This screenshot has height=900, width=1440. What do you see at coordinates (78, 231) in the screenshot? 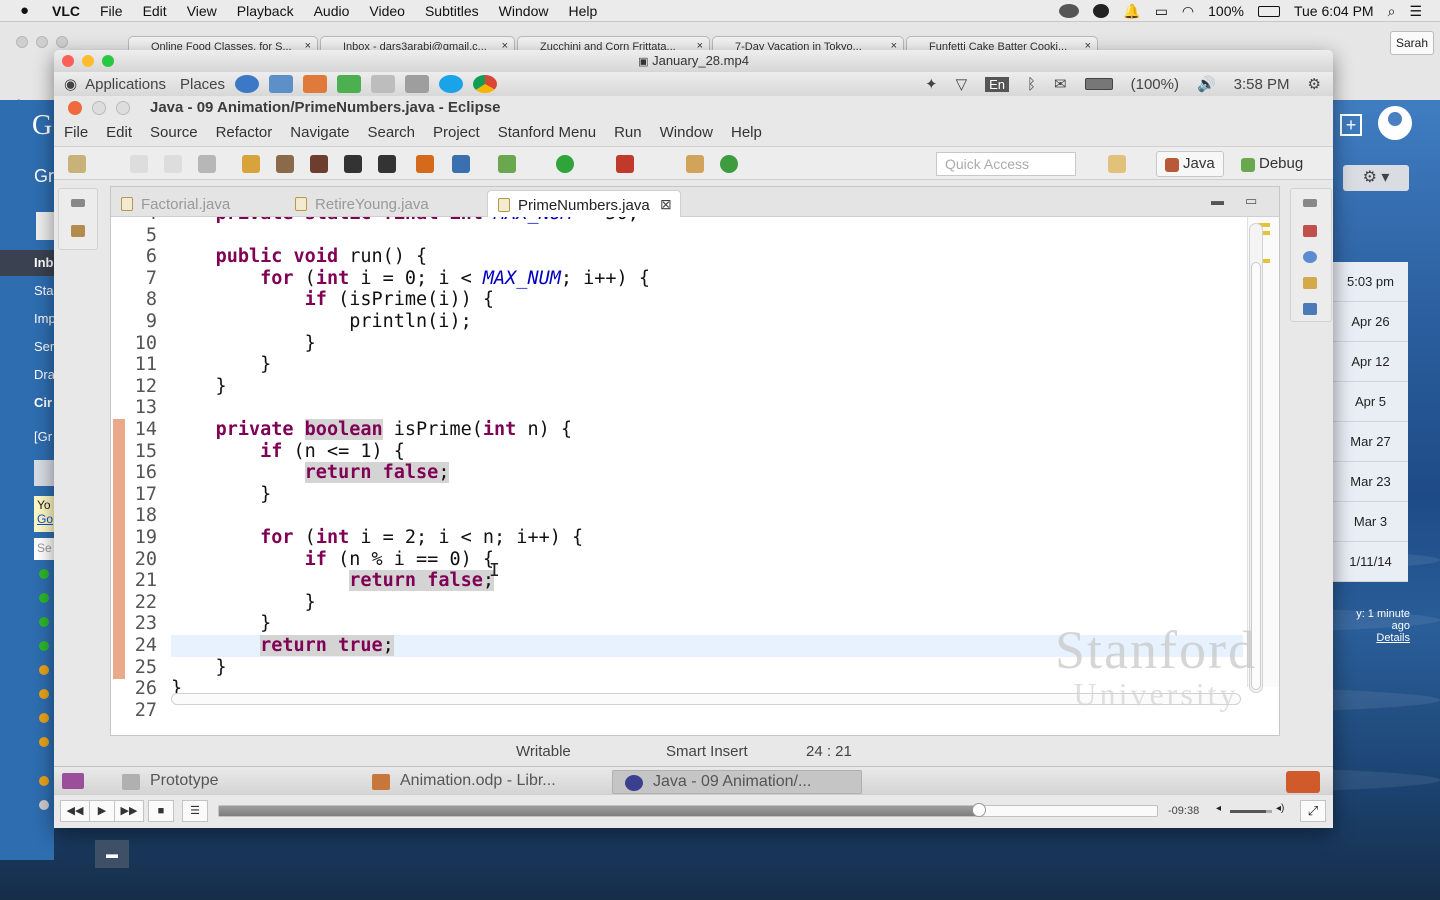
I see `package-explorer-icon` at bounding box center [78, 231].